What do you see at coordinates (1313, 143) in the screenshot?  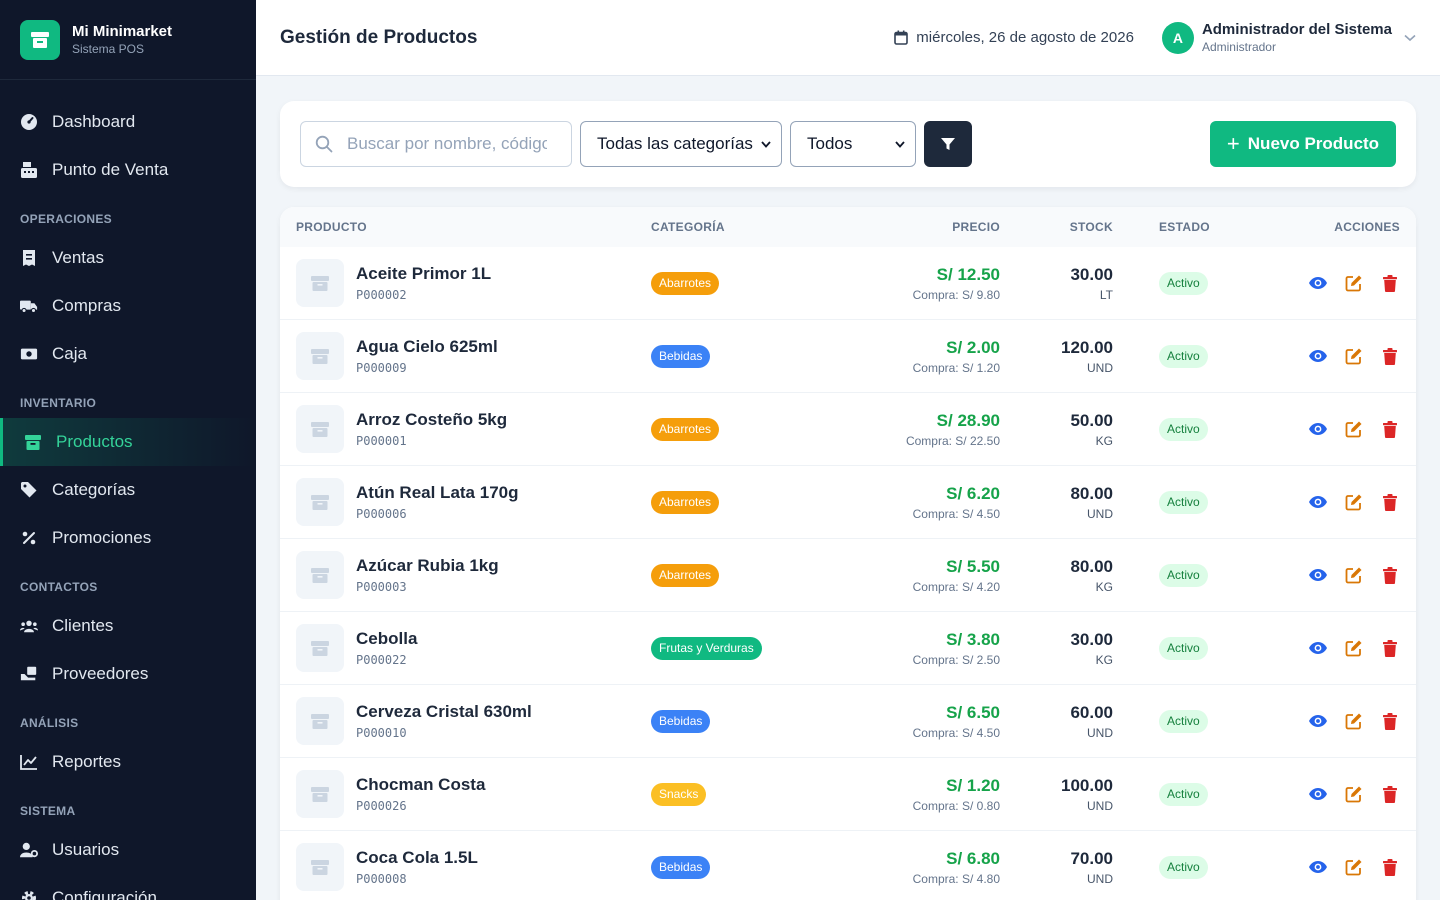 I see `new-product-label: Nuevo Producto` at bounding box center [1313, 143].